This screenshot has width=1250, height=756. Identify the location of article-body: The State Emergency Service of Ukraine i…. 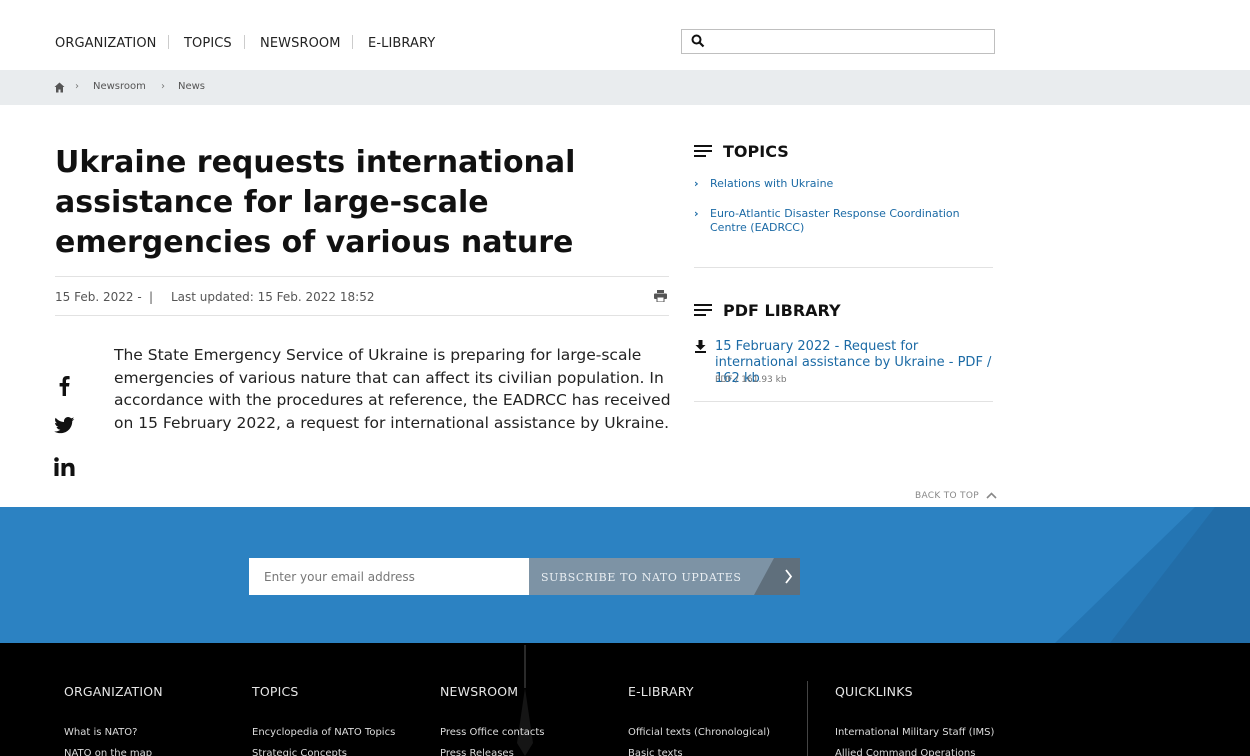
(392, 389).